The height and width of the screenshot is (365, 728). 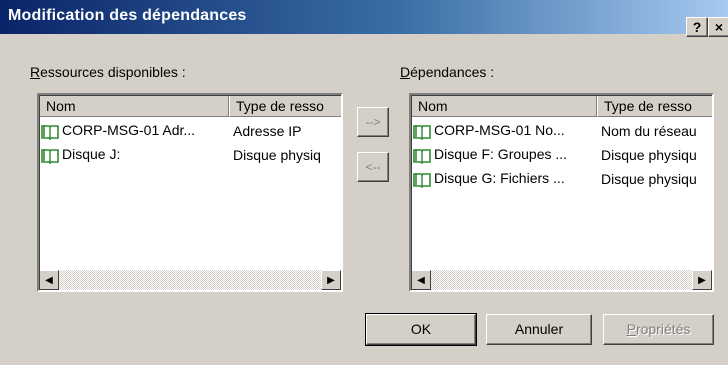 What do you see at coordinates (277, 155) in the screenshot?
I see `item-type: Disque physiq` at bounding box center [277, 155].